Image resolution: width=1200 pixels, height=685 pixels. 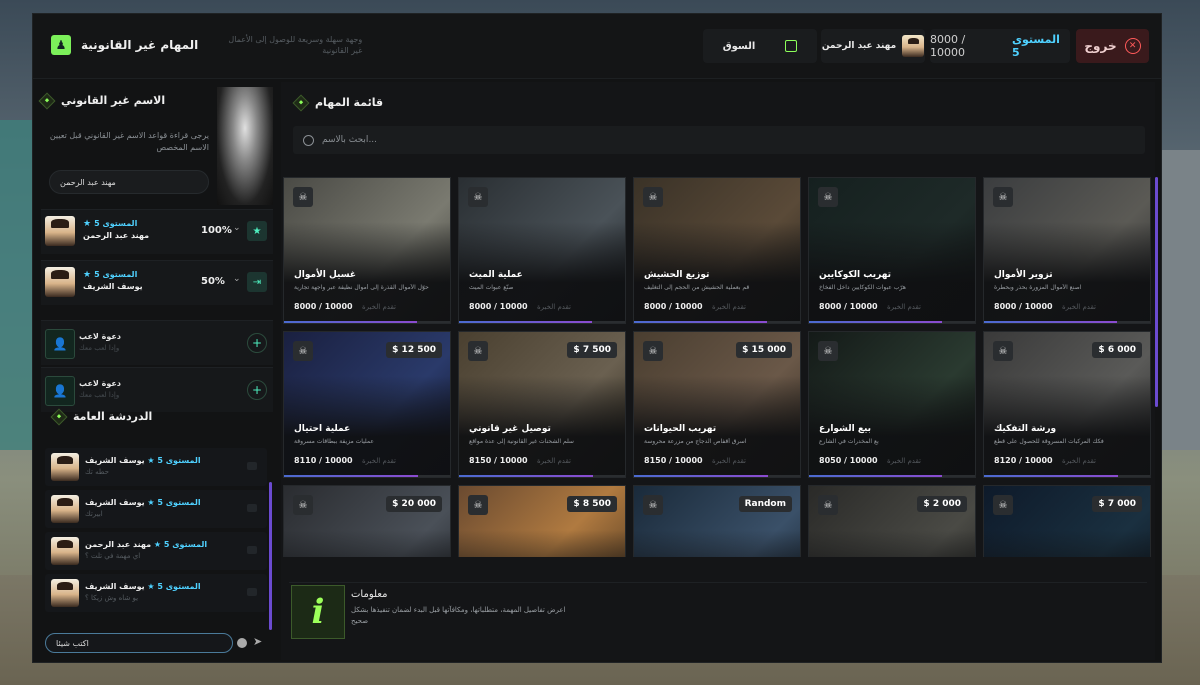 What do you see at coordinates (100, 383) in the screenshot?
I see `invite-title: دعوة لاعب` at bounding box center [100, 383].